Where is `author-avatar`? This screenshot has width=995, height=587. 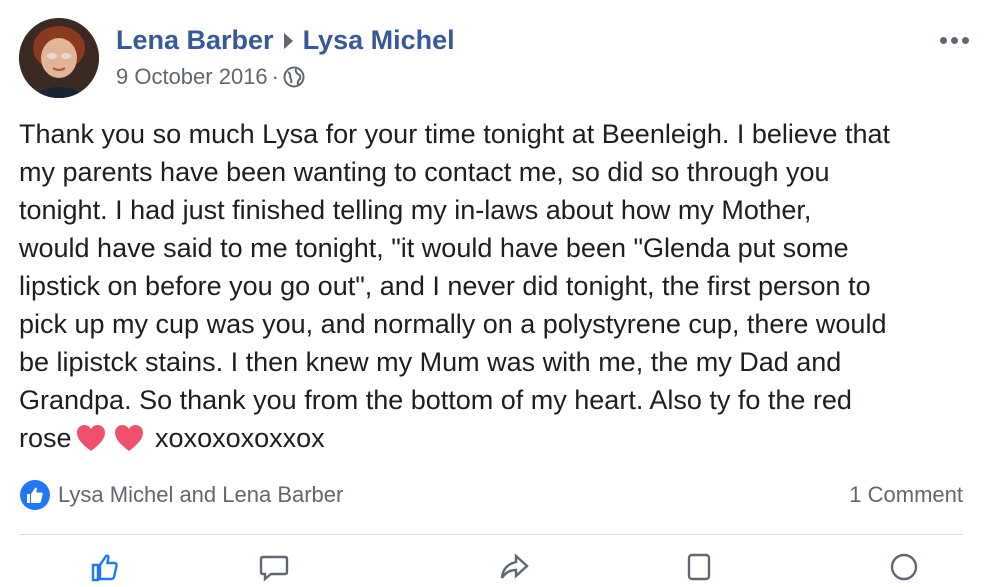 author-avatar is located at coordinates (59, 58).